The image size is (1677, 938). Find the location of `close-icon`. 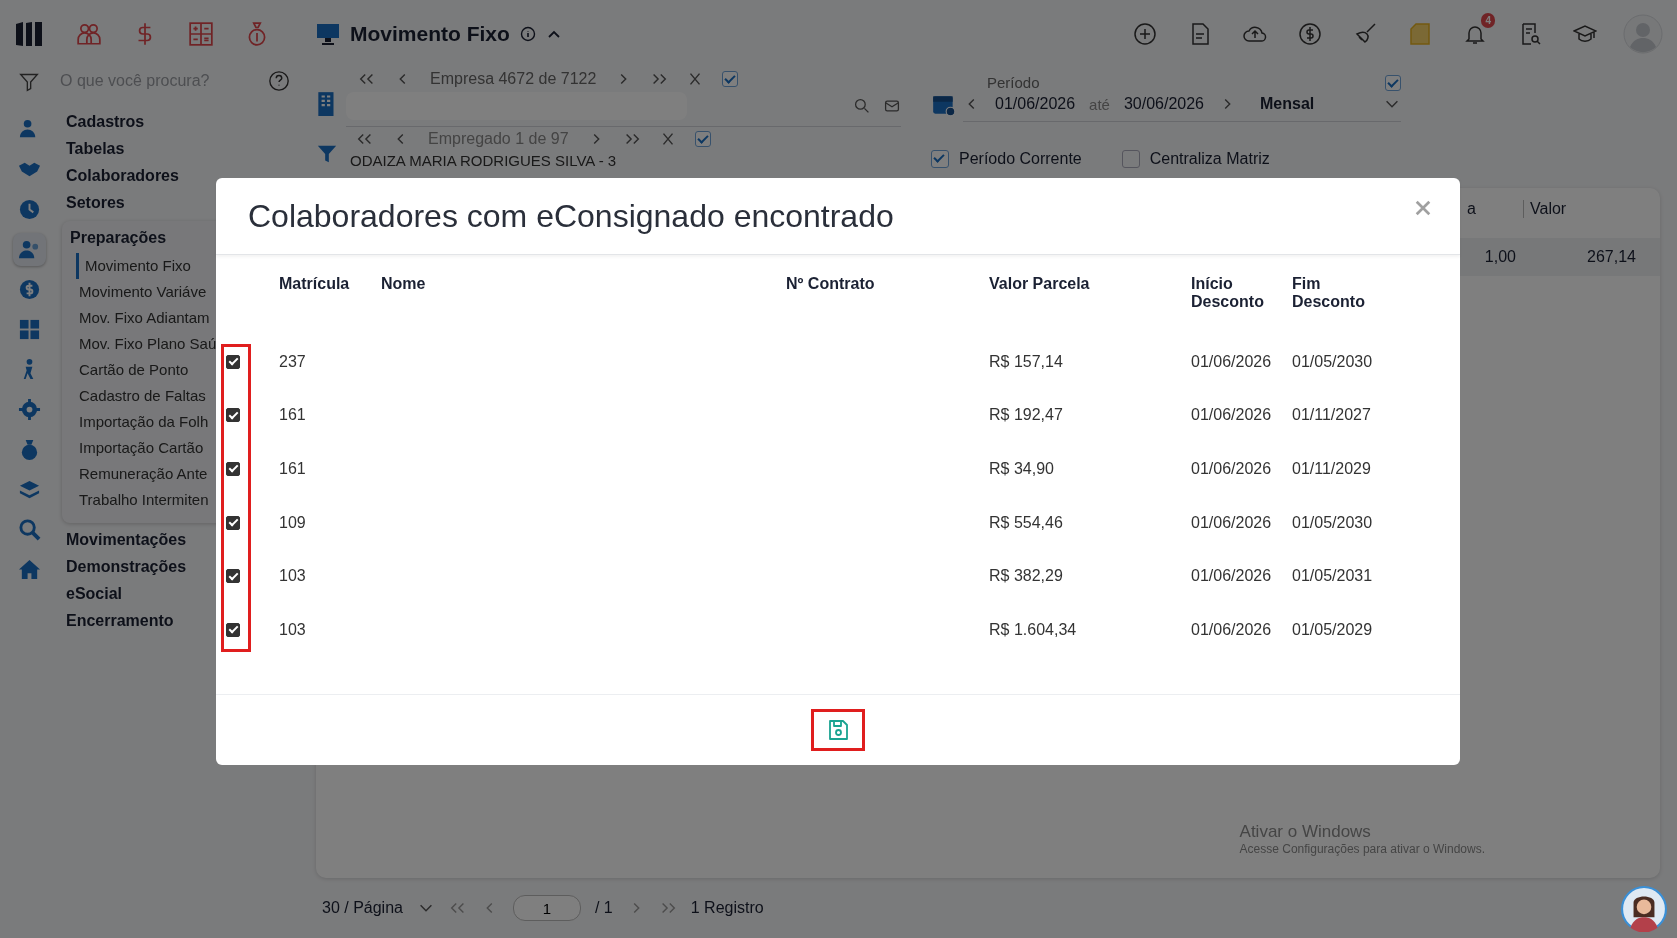

close-icon is located at coordinates (1423, 208).